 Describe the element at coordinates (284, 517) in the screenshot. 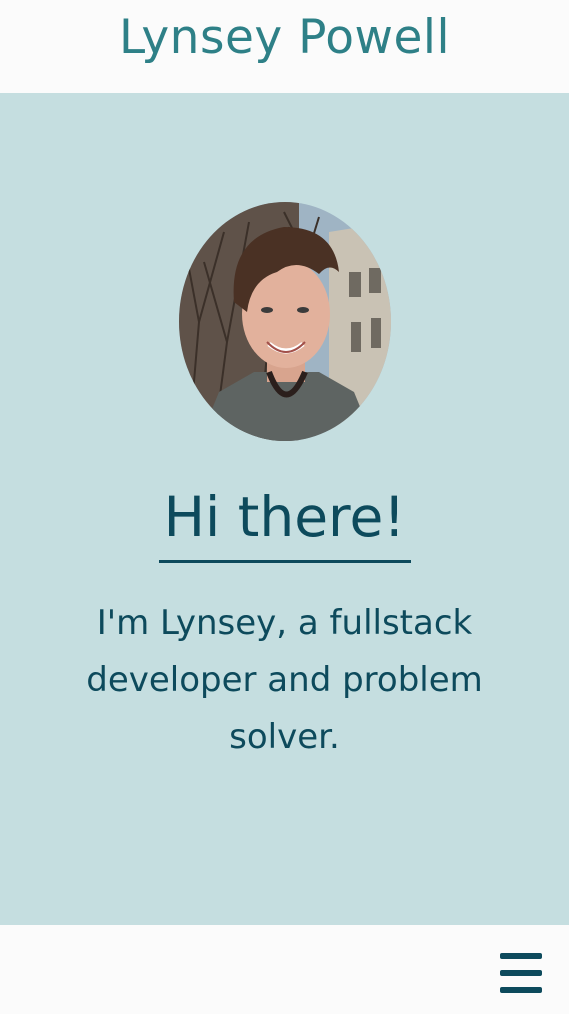

I see `greeting-heading: Hi there!` at that location.